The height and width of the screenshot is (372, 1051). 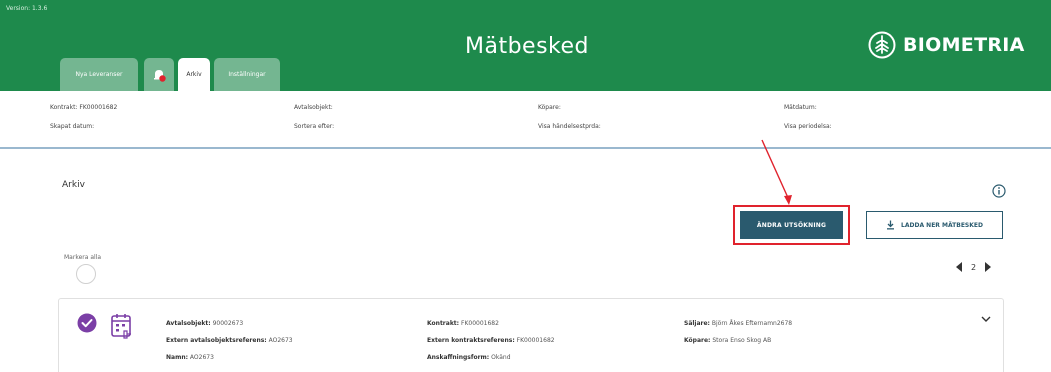 What do you see at coordinates (791, 225) in the screenshot?
I see `highlight-box` at bounding box center [791, 225].